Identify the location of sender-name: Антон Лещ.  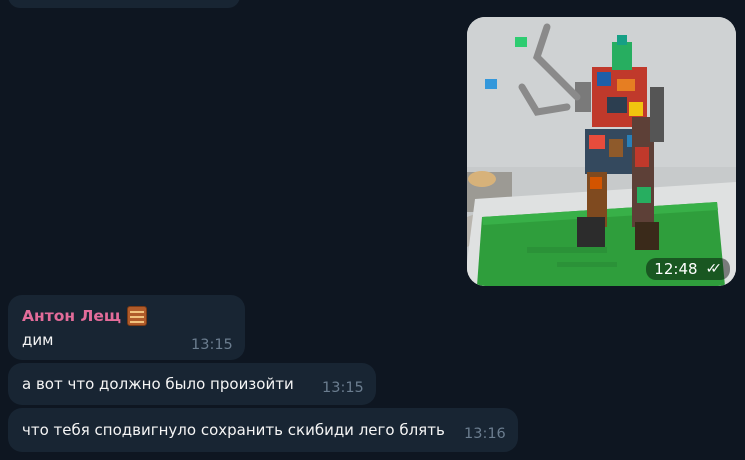
(71, 316).